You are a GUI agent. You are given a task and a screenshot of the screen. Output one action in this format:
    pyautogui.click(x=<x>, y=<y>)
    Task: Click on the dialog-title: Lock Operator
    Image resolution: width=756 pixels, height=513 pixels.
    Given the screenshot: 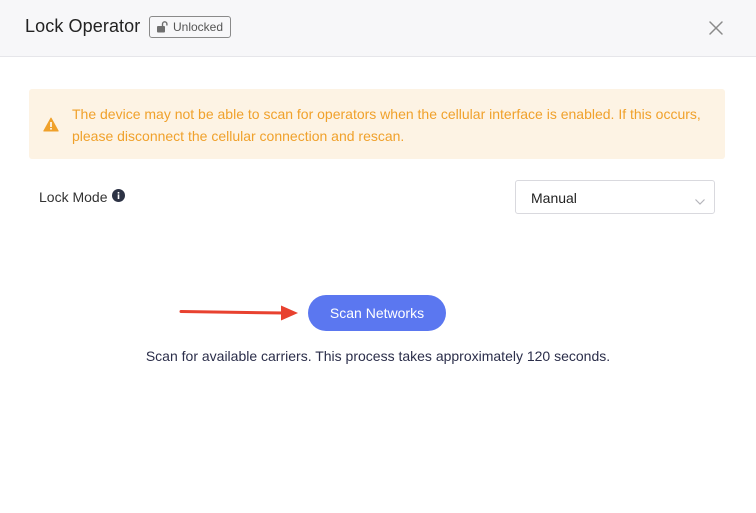 What is the action you would take?
    pyautogui.click(x=83, y=26)
    